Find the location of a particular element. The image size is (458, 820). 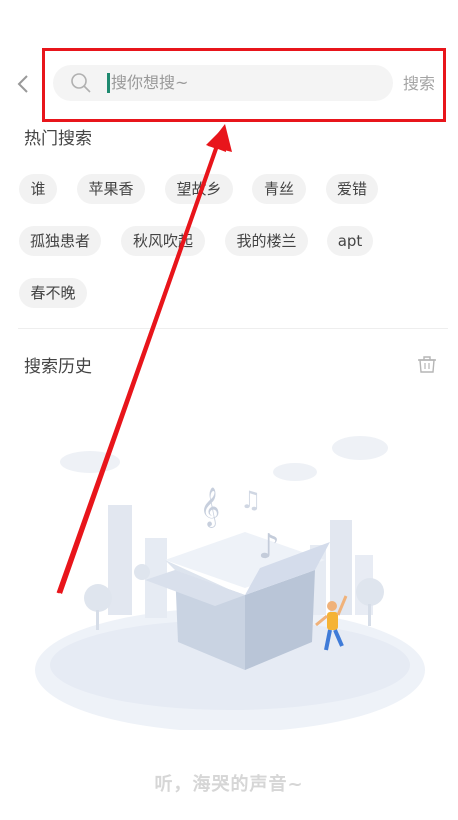

hot-tag: 望故乡 is located at coordinates (199, 189).